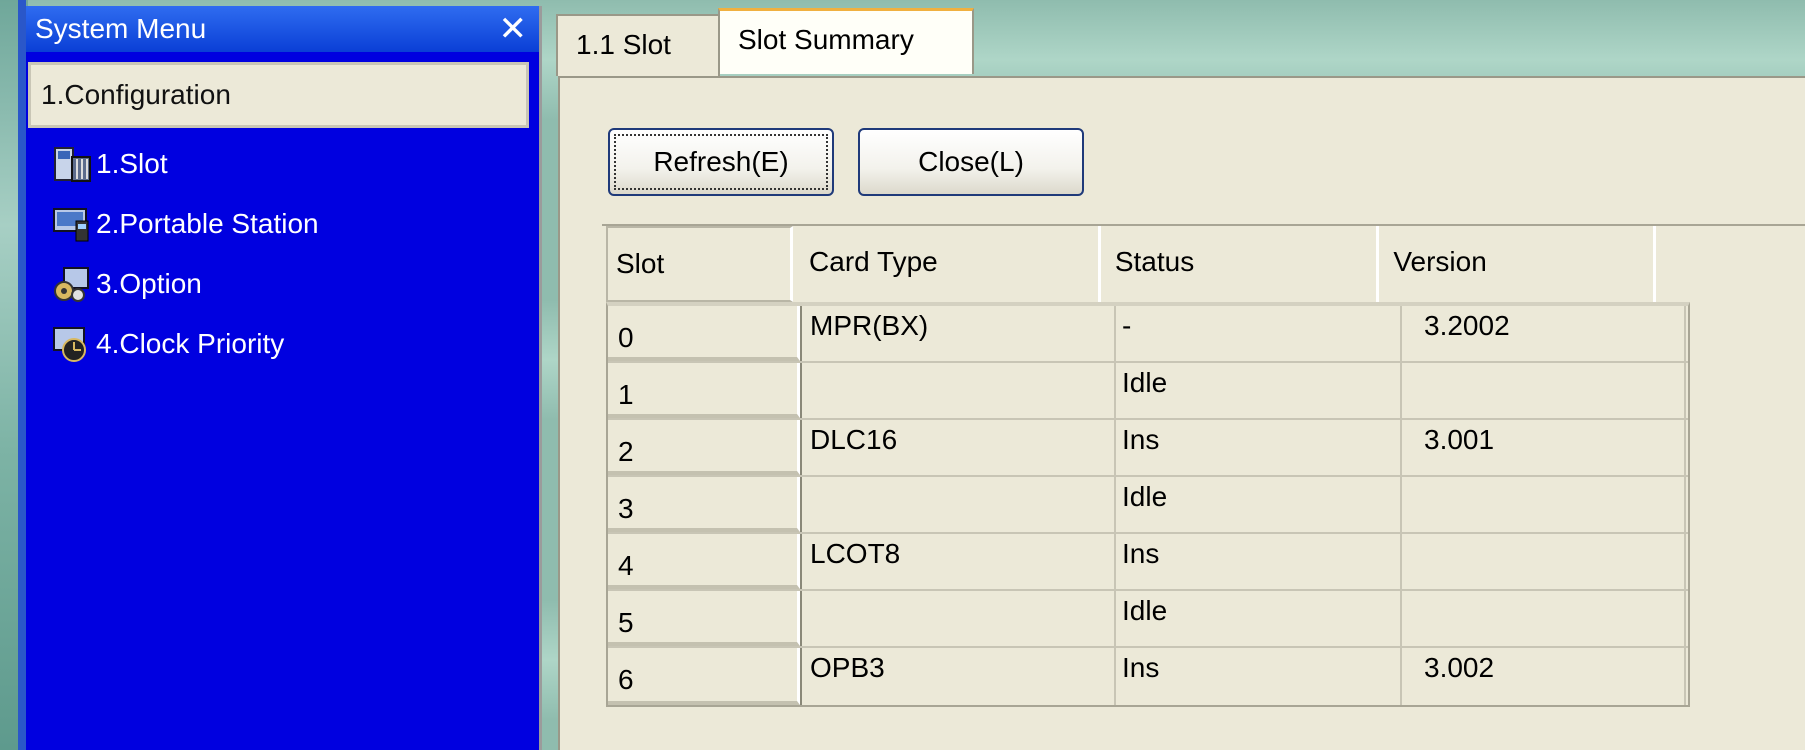 The width and height of the screenshot is (1805, 750). What do you see at coordinates (704, 618) in the screenshot?
I see `cell-slot: 5` at bounding box center [704, 618].